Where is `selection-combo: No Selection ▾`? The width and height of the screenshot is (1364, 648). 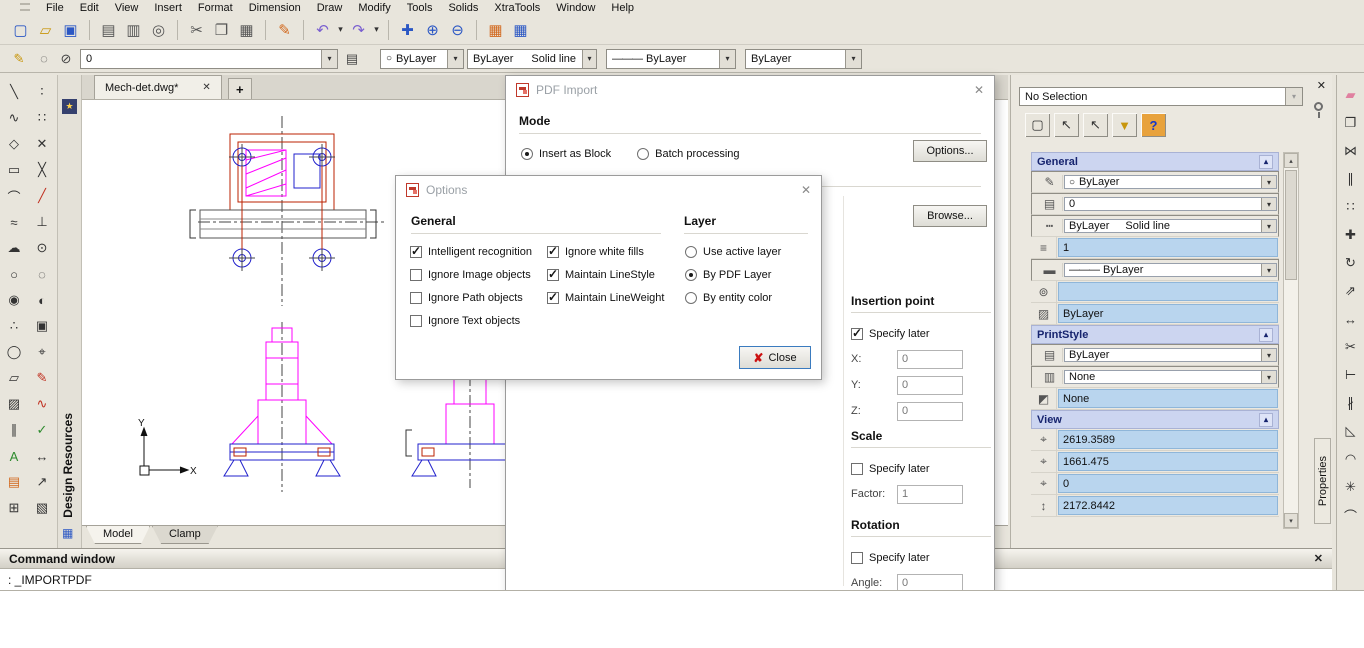 selection-combo: No Selection ▾ is located at coordinates (1161, 96).